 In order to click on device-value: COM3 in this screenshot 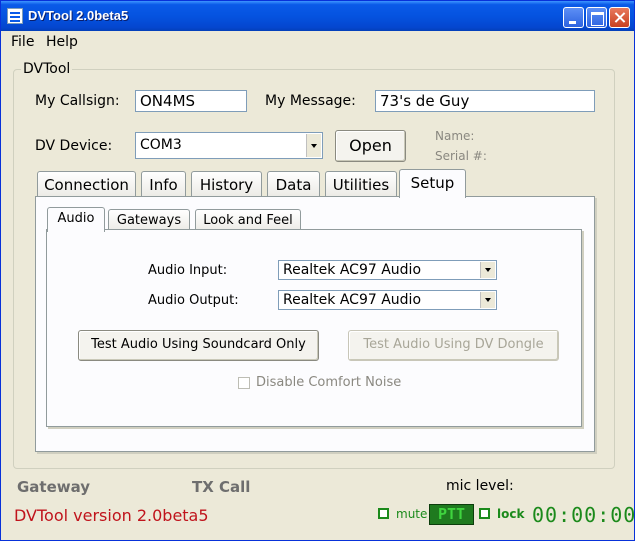, I will do `click(161, 145)`.